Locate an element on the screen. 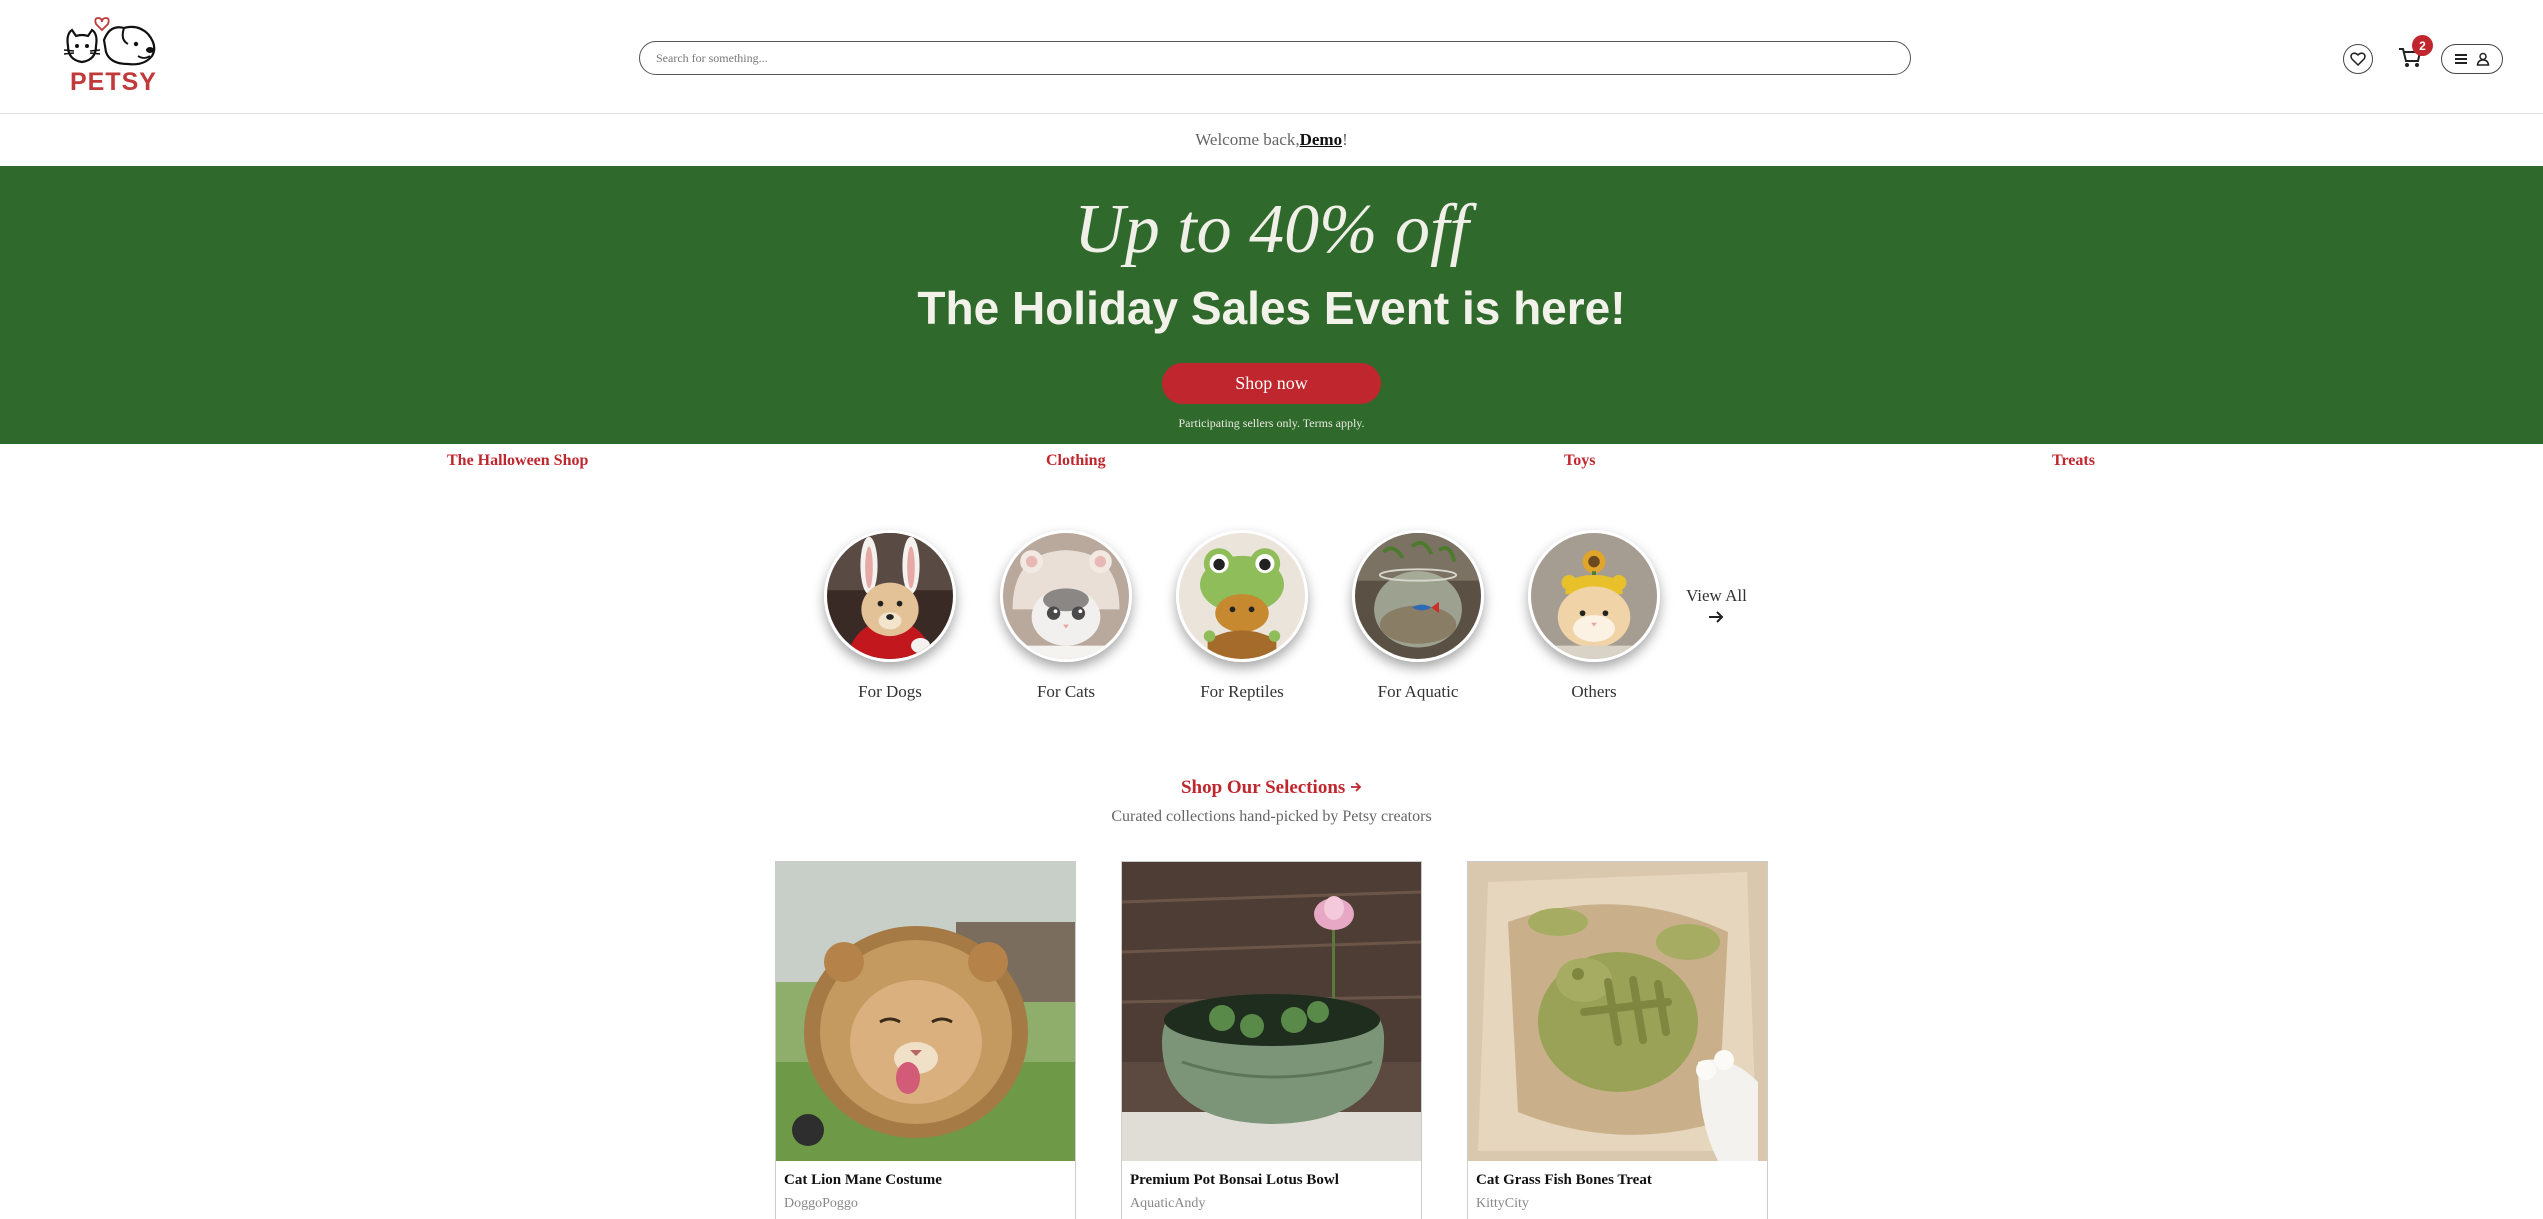 This screenshot has width=2543, height=1219. category-for-reptiles: For Reptiles is located at coordinates (1242, 615).